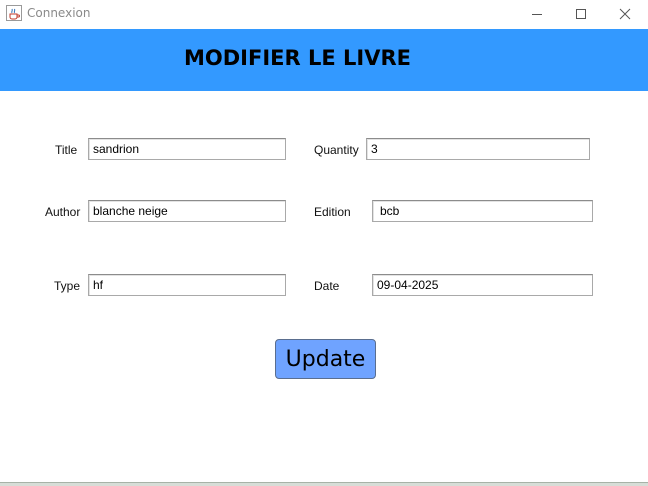 Image resolution: width=648 pixels, height=486 pixels. I want to click on close-button, so click(625, 14).